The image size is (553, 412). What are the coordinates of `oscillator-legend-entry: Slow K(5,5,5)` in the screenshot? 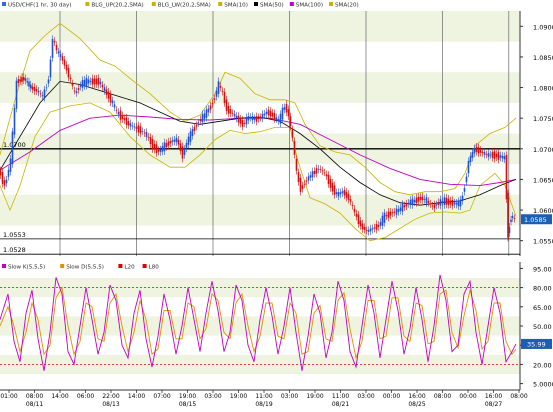 It's located at (26, 268).